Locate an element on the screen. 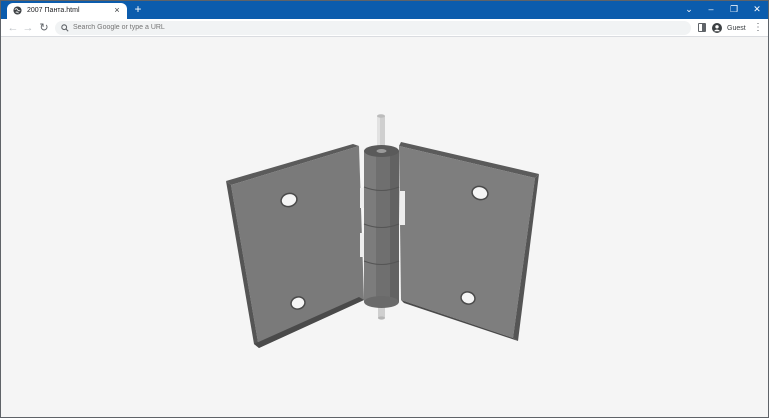 The height and width of the screenshot is (418, 769). search-icon is located at coordinates (65, 28).